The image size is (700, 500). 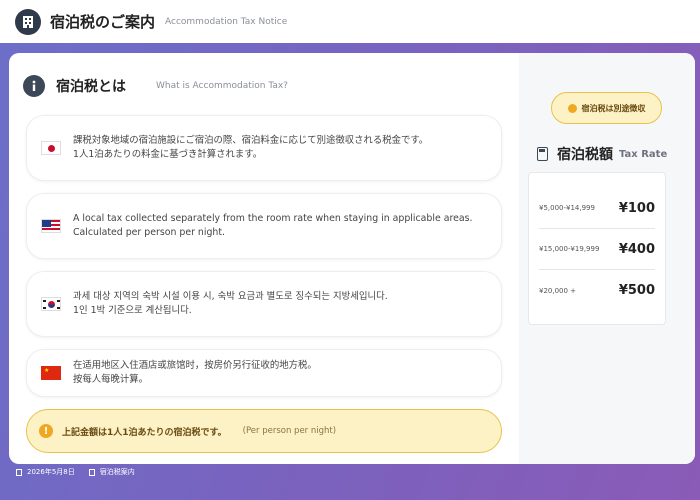 I want to click on building-icon-svg, so click(x=28, y=21).